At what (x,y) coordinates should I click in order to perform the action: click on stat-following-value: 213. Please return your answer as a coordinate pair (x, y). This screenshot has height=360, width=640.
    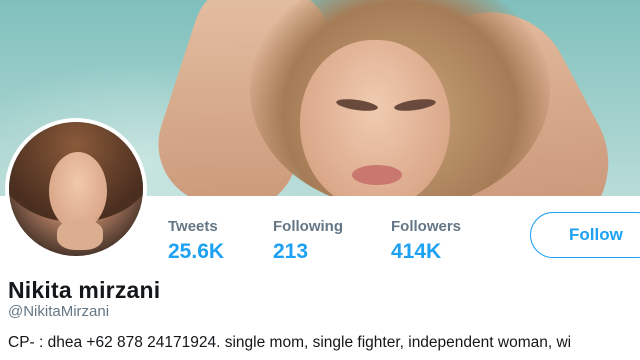
    Looking at the image, I should click on (291, 251).